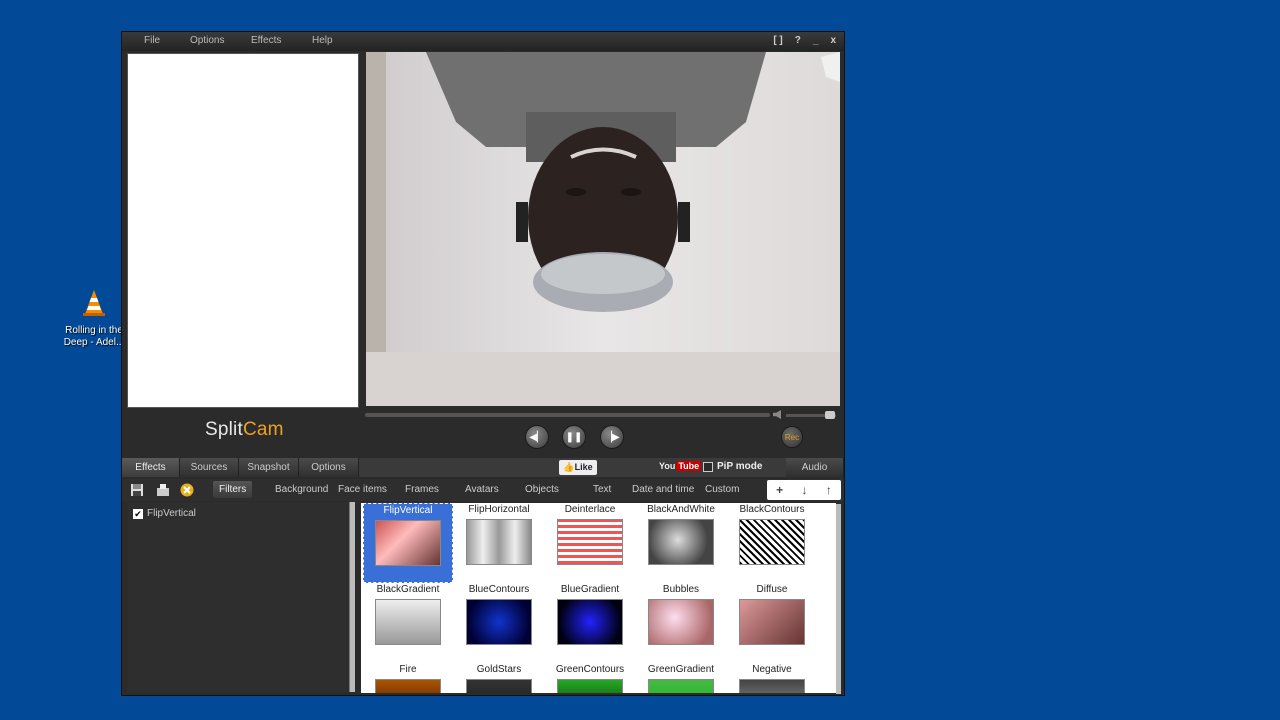 The image size is (1280, 720). I want to click on menu-file: File, so click(152, 40).